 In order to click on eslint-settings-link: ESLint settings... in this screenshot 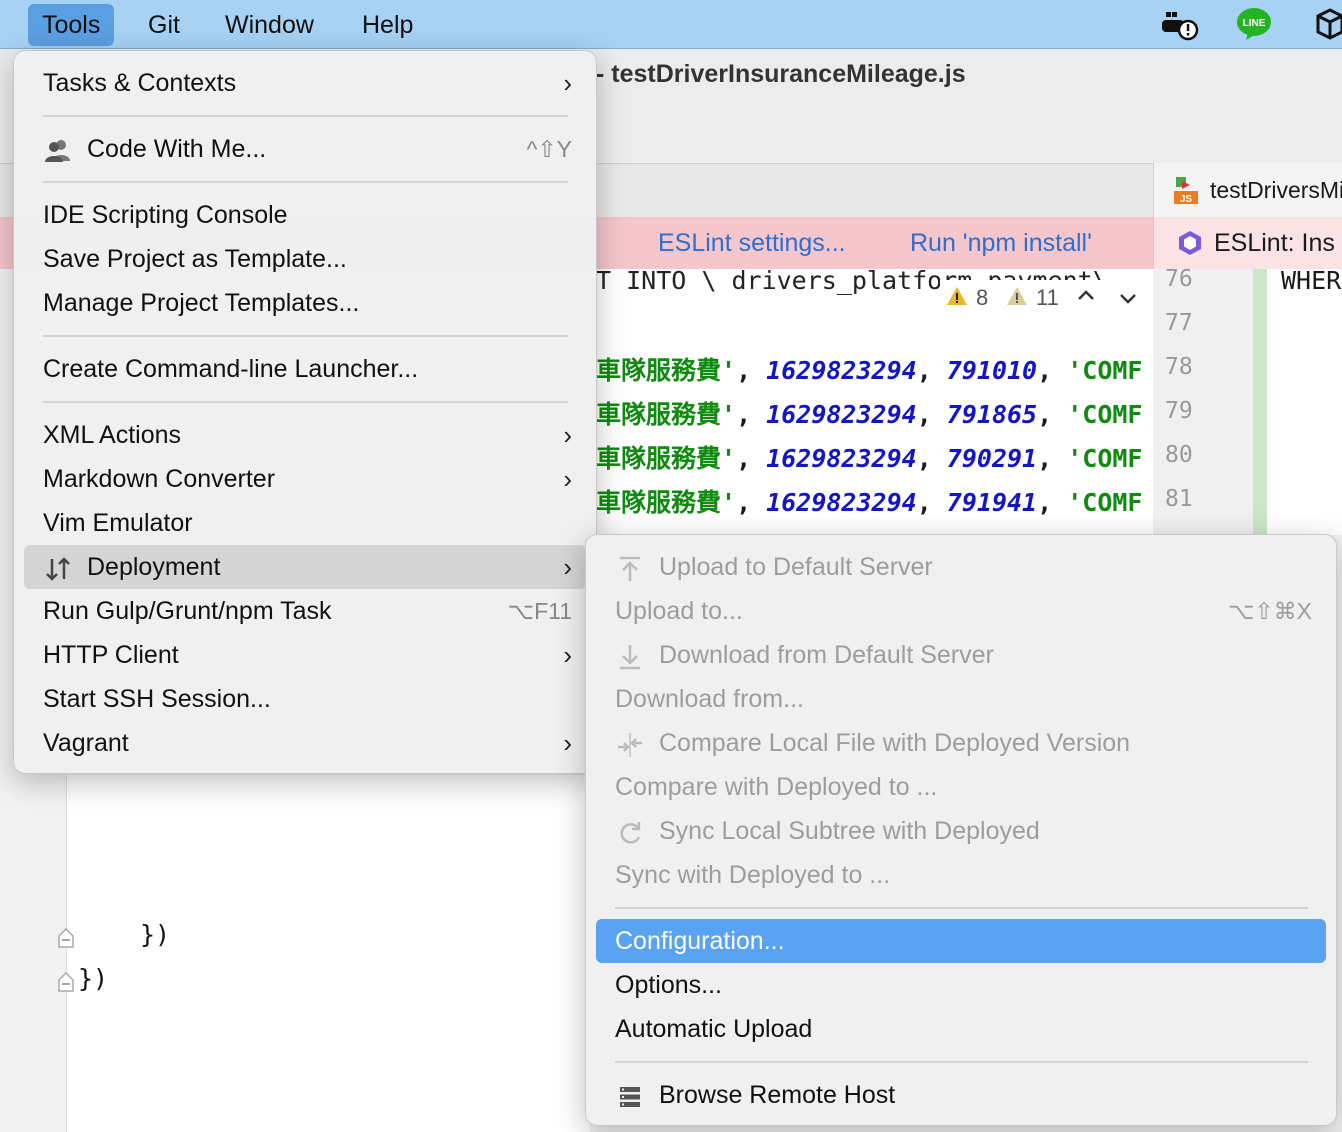, I will do `click(752, 243)`.